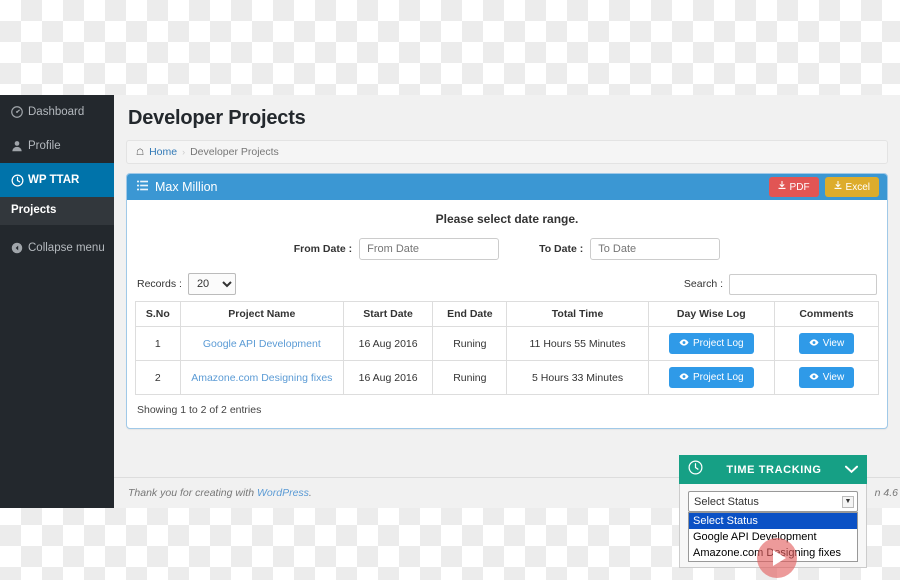 The height and width of the screenshot is (580, 900). What do you see at coordinates (310, 493) in the screenshot?
I see `footer-thanks-suffix: .` at bounding box center [310, 493].